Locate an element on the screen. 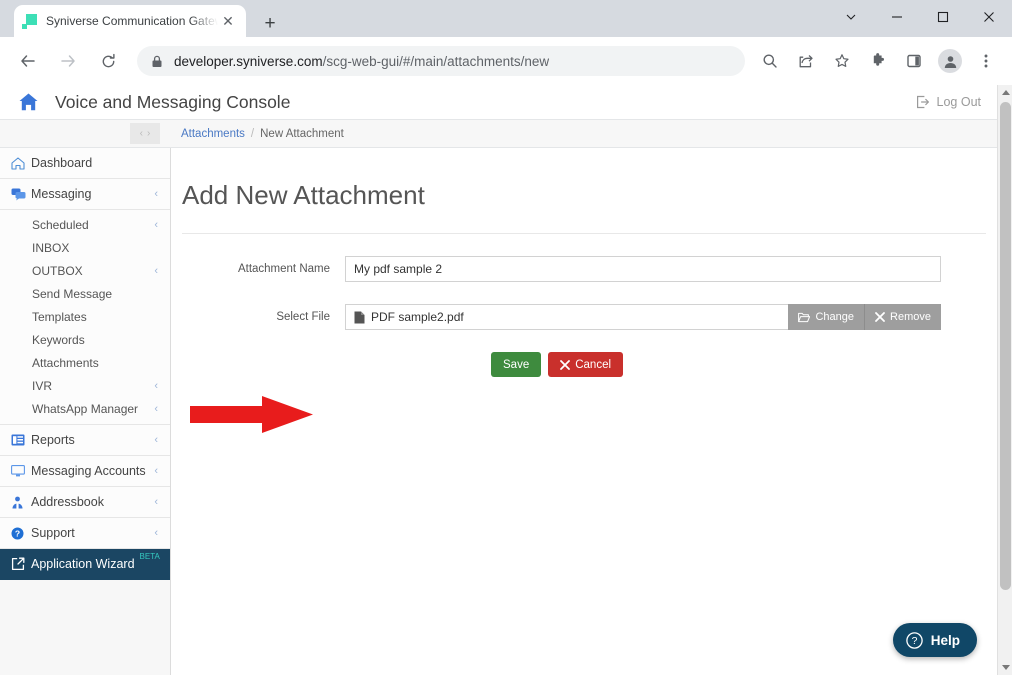  save-button: Save is located at coordinates (516, 364).